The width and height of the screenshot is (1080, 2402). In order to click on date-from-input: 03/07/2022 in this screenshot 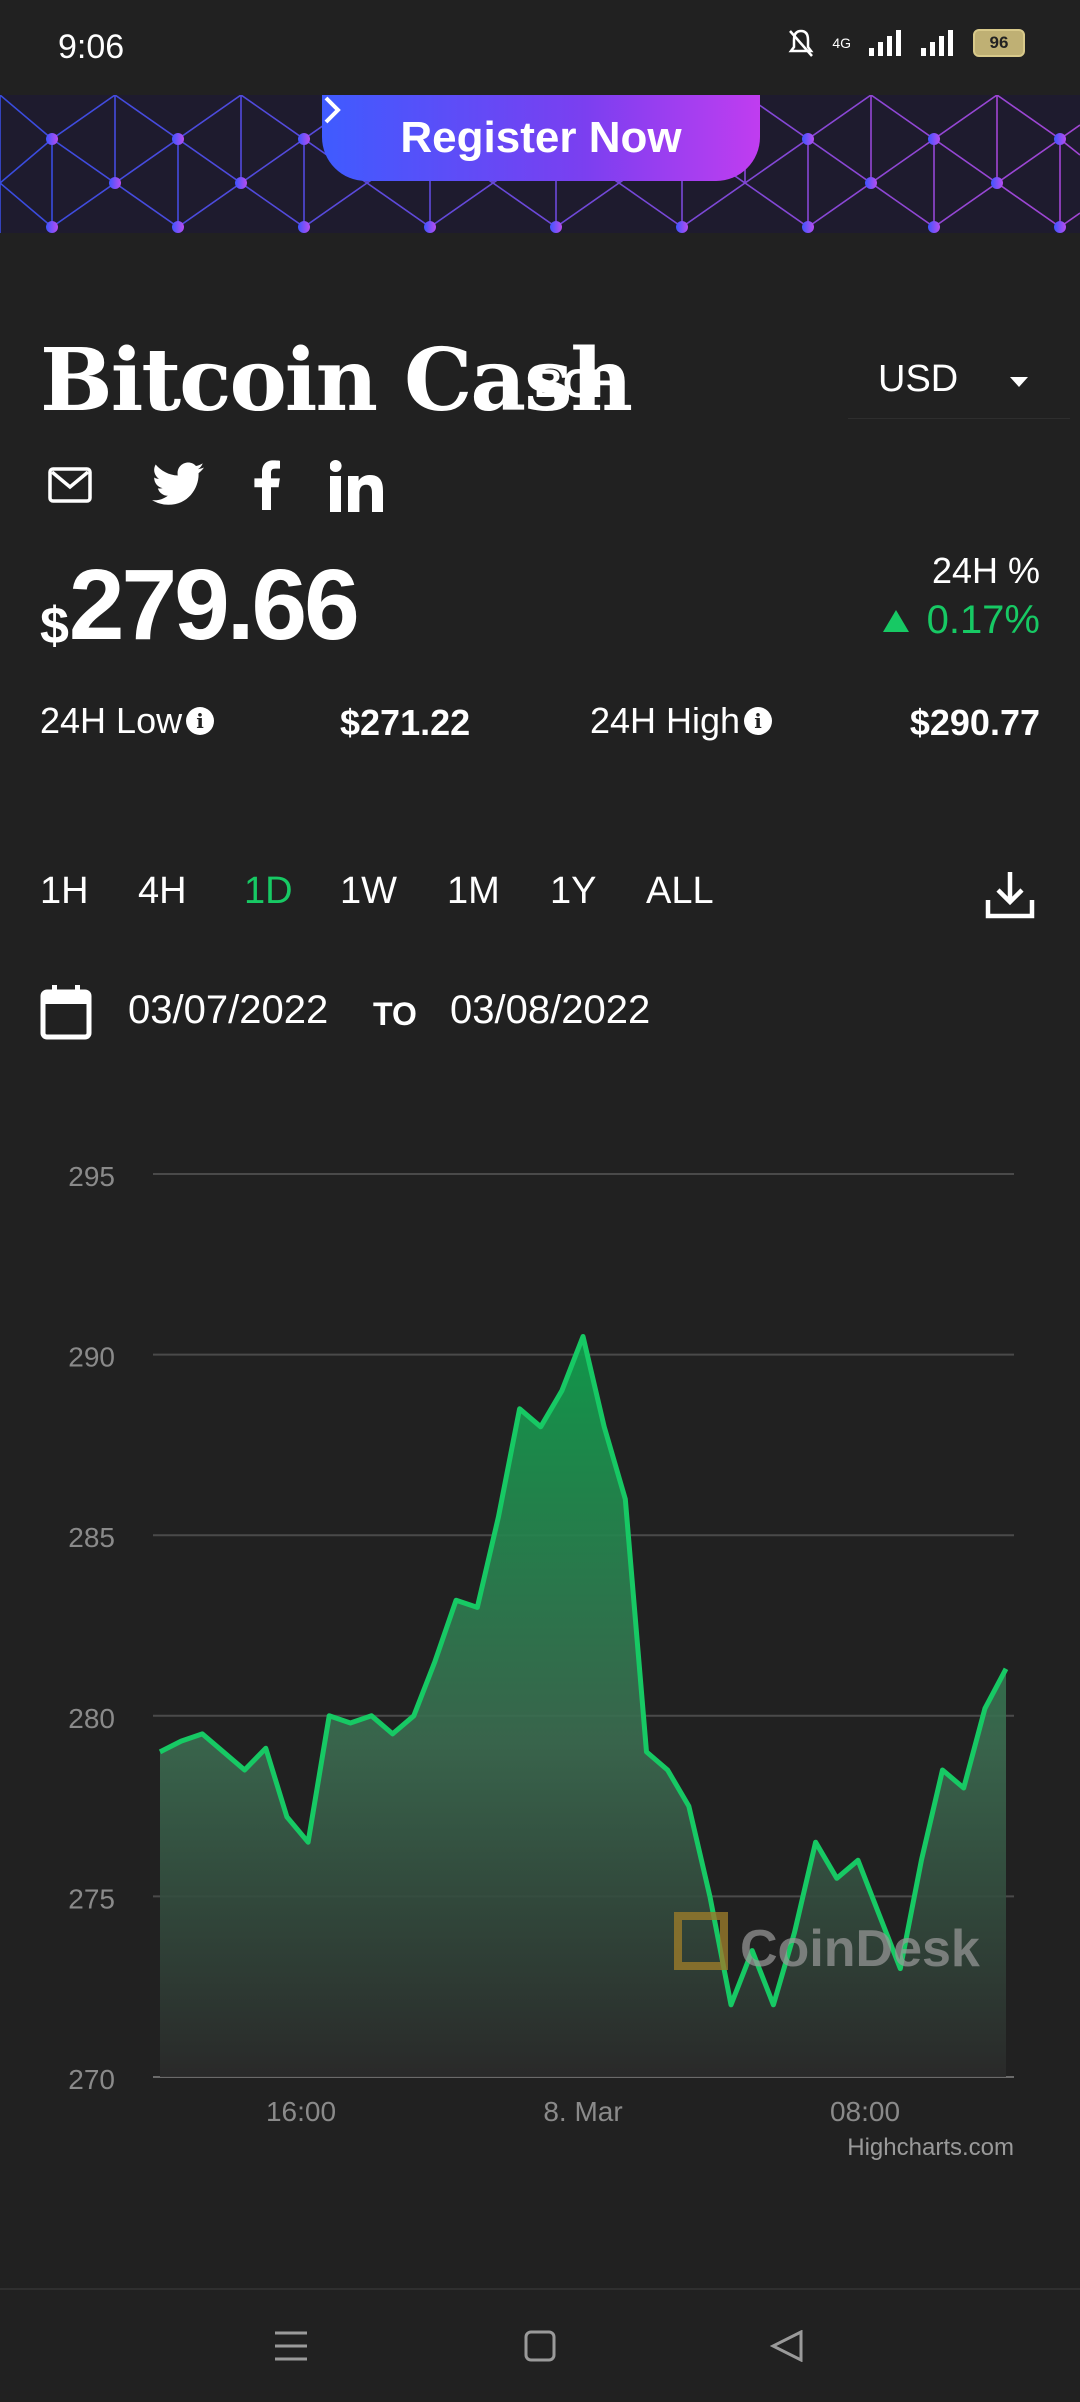, I will do `click(239, 1010)`.